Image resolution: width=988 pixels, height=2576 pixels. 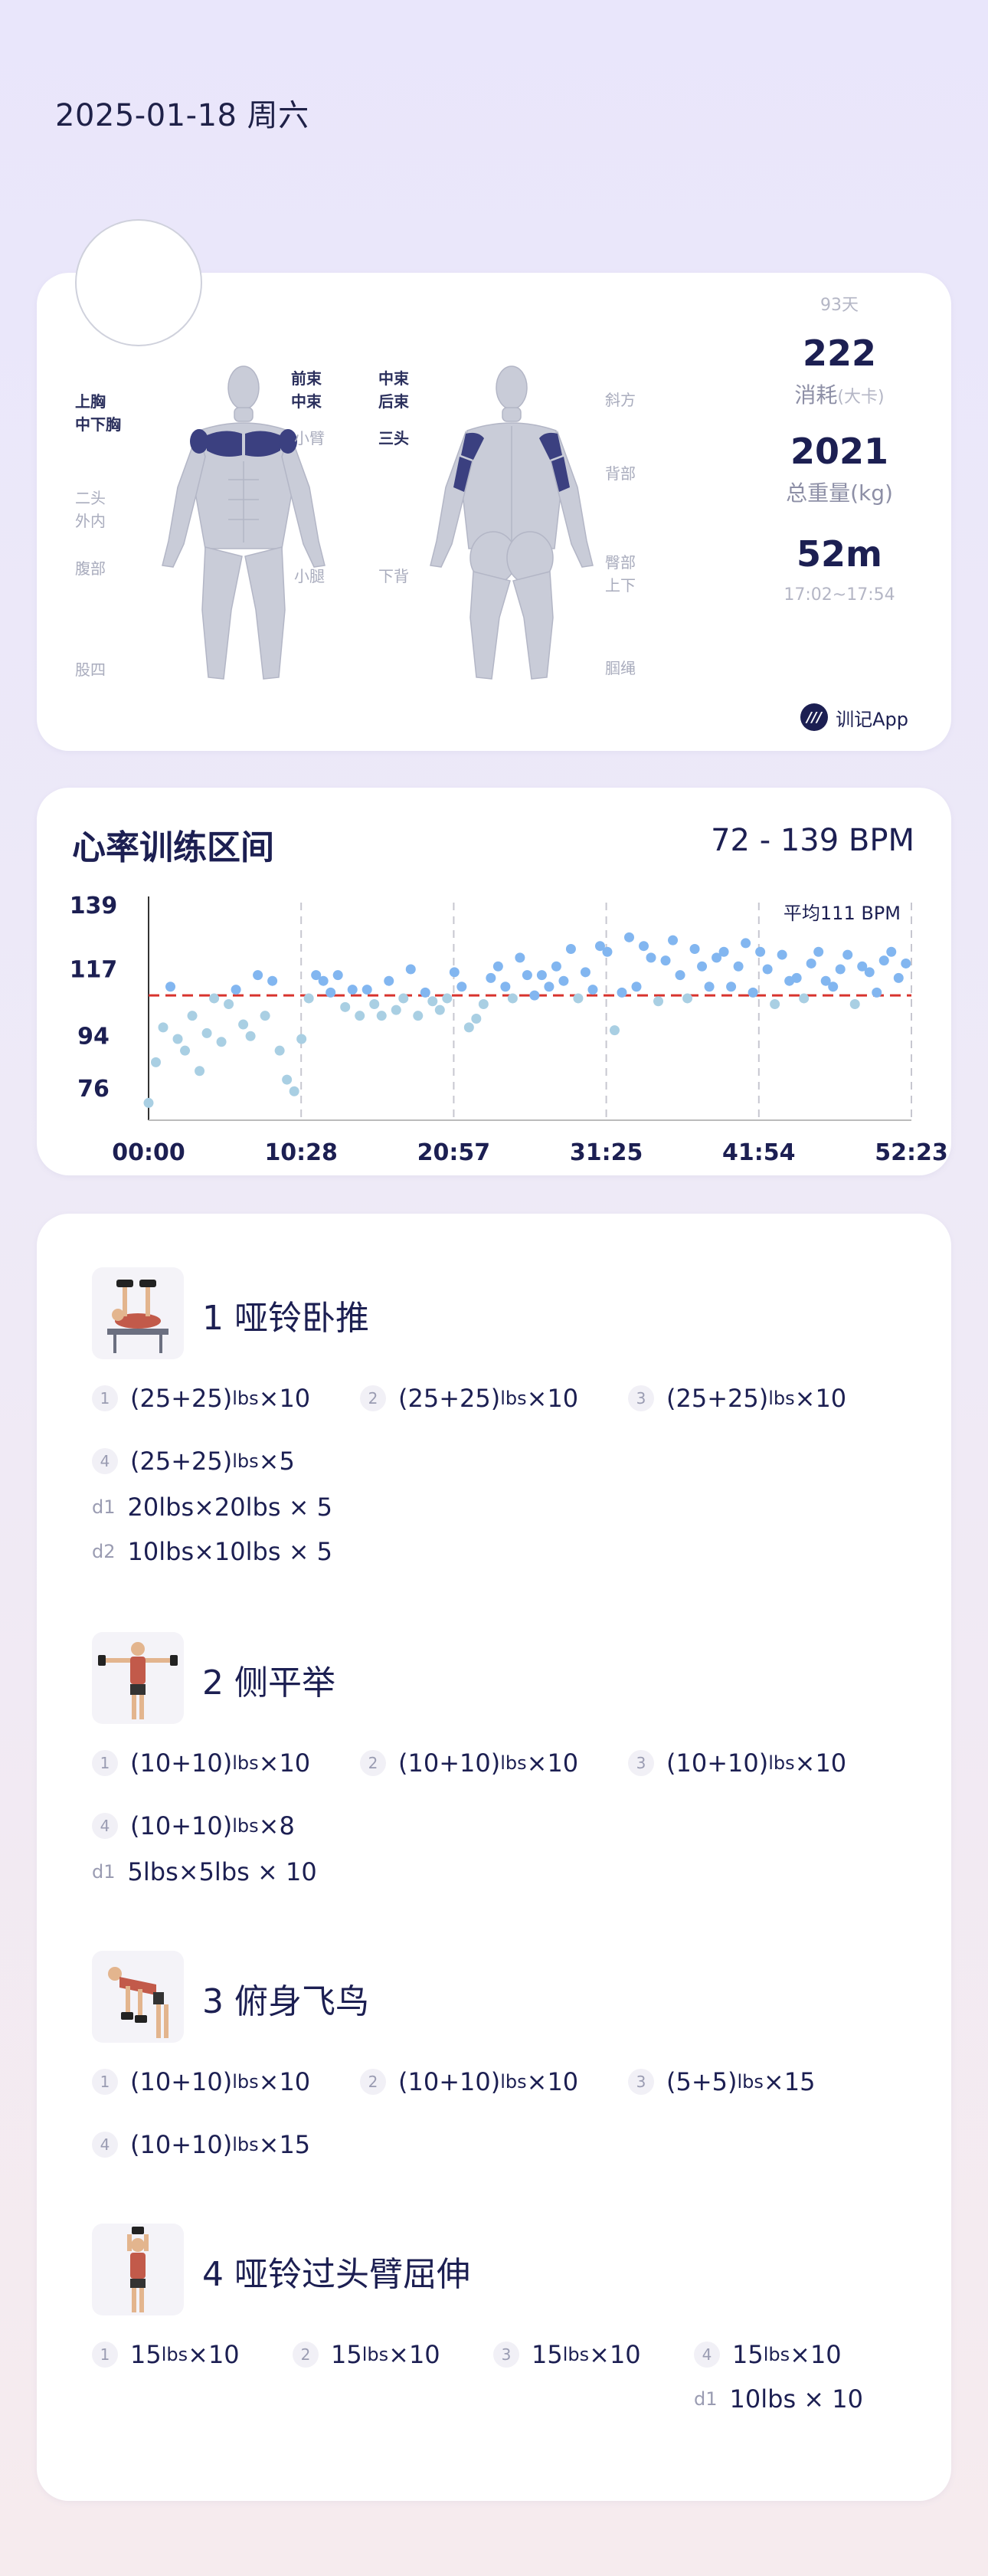 What do you see at coordinates (201, 2082) in the screenshot?
I see `set-row: 1 (10+10) lbs ×10` at bounding box center [201, 2082].